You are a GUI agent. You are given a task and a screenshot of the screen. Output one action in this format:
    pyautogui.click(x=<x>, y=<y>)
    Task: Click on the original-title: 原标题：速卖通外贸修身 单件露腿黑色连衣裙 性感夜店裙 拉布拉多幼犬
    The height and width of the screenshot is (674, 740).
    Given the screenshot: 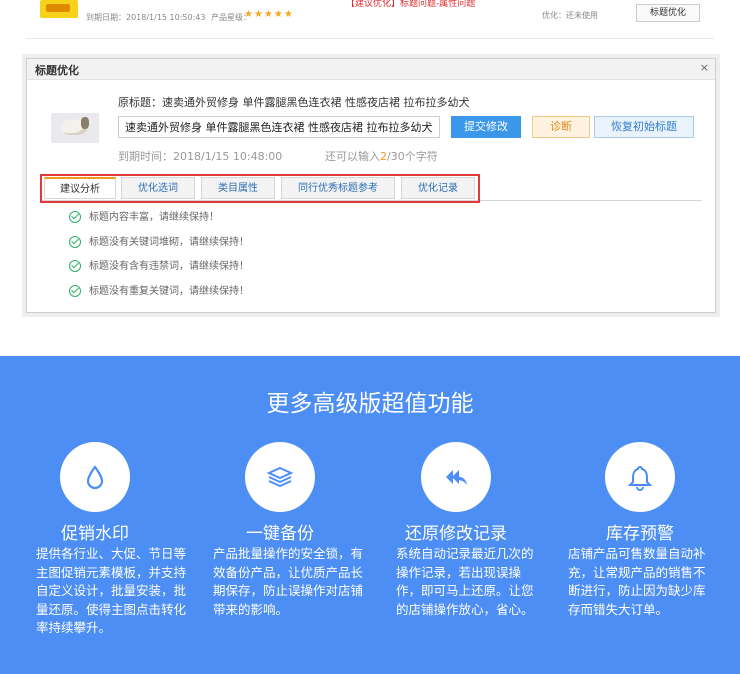 What is the action you would take?
    pyautogui.click(x=294, y=102)
    